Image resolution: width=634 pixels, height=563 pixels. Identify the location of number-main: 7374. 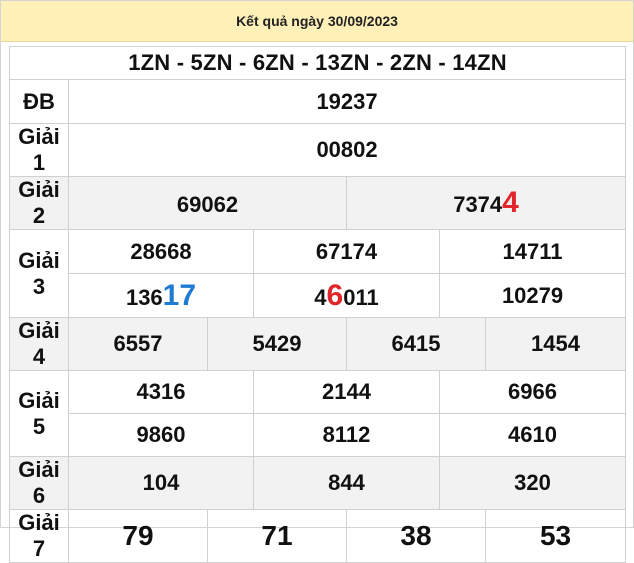
(478, 204).